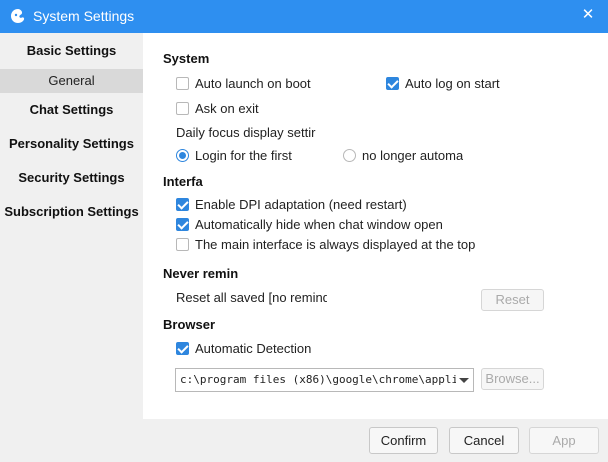 The height and width of the screenshot is (462, 608). I want to click on sidebar-item-subscription-settings: Subscription Settings, so click(71, 212).